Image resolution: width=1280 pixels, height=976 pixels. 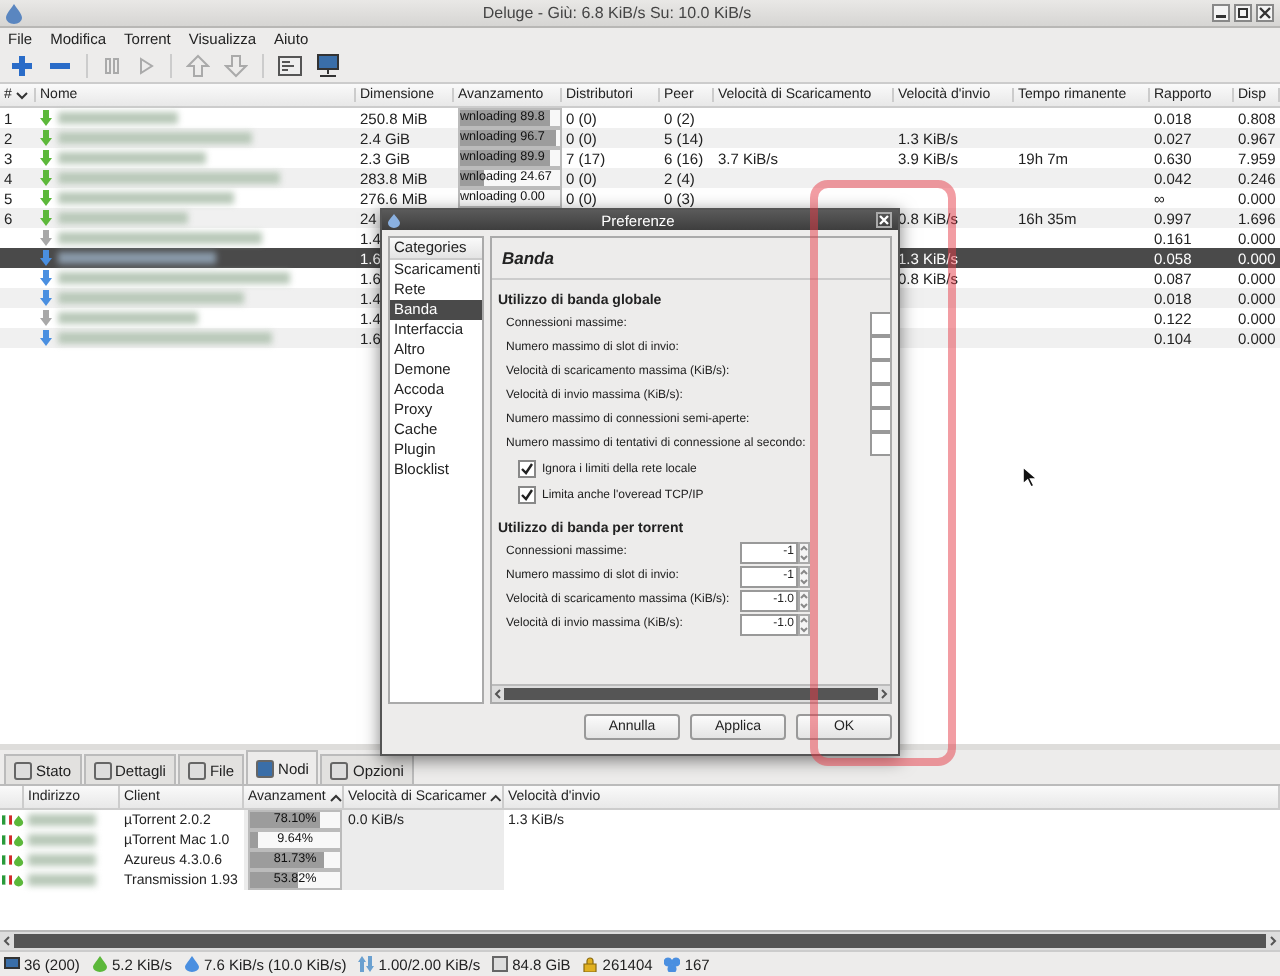 I want to click on nodes-icon, so click(x=672, y=964).